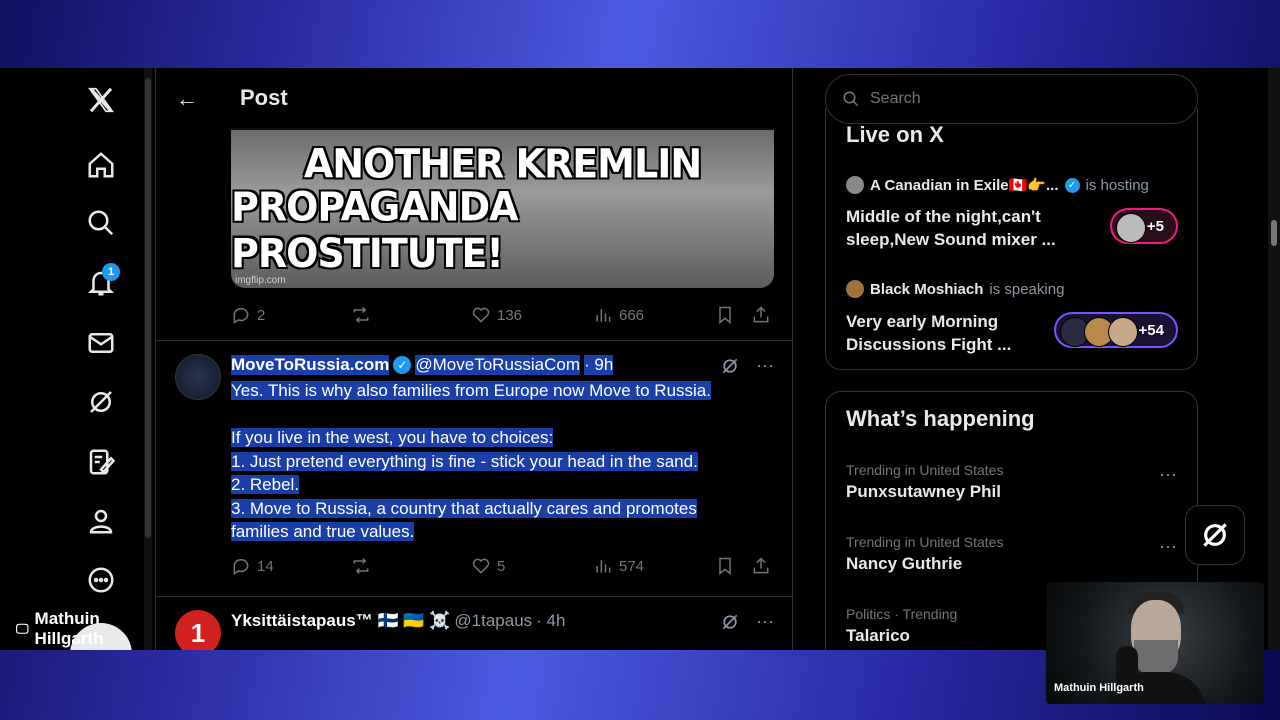 The image size is (1280, 720). I want to click on live-host: Black Moshiach is speaking, so click(955, 289).